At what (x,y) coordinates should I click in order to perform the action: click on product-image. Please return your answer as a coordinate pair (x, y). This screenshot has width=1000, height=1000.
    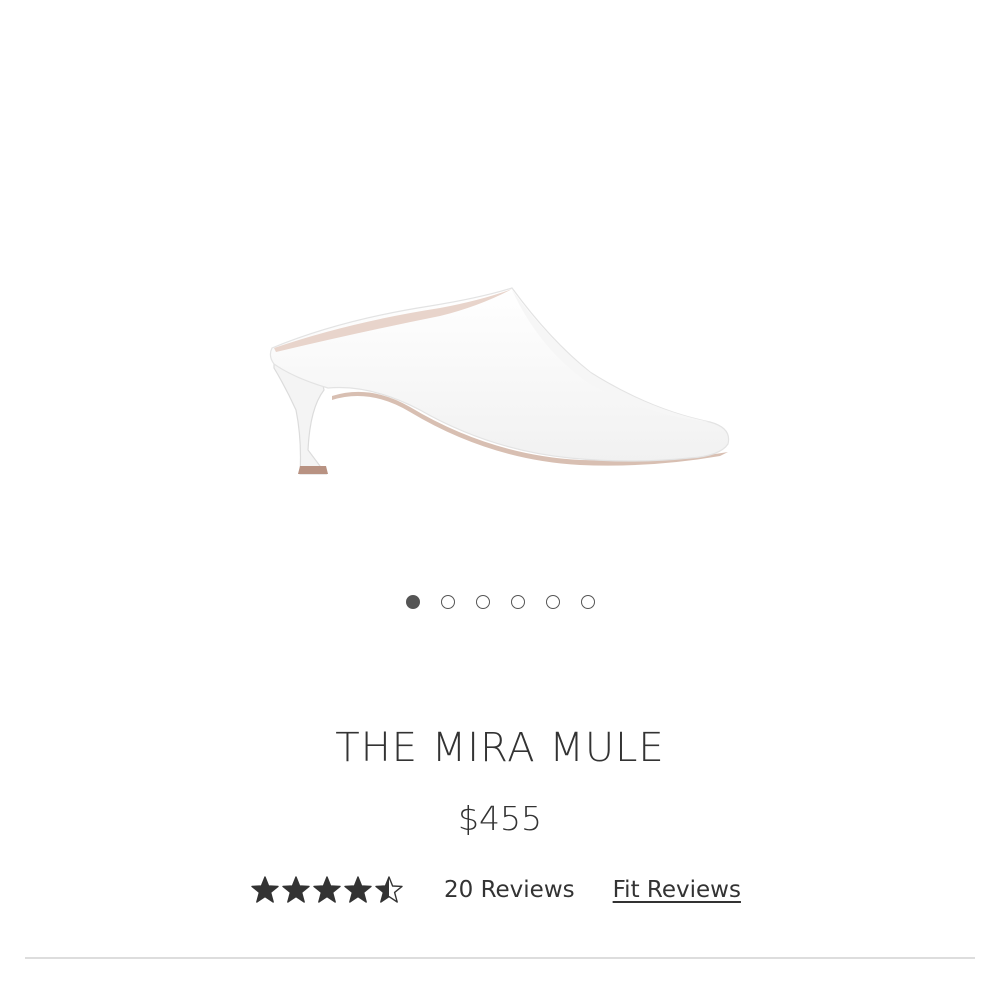
    Looking at the image, I should click on (500, 380).